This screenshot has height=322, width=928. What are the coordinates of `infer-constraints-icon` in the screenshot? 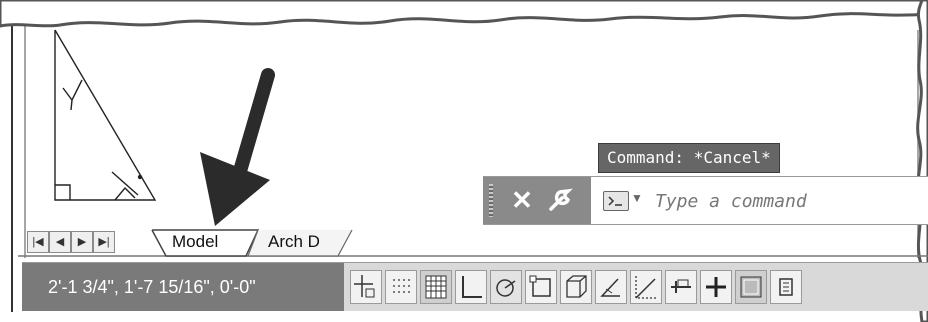 It's located at (366, 287).